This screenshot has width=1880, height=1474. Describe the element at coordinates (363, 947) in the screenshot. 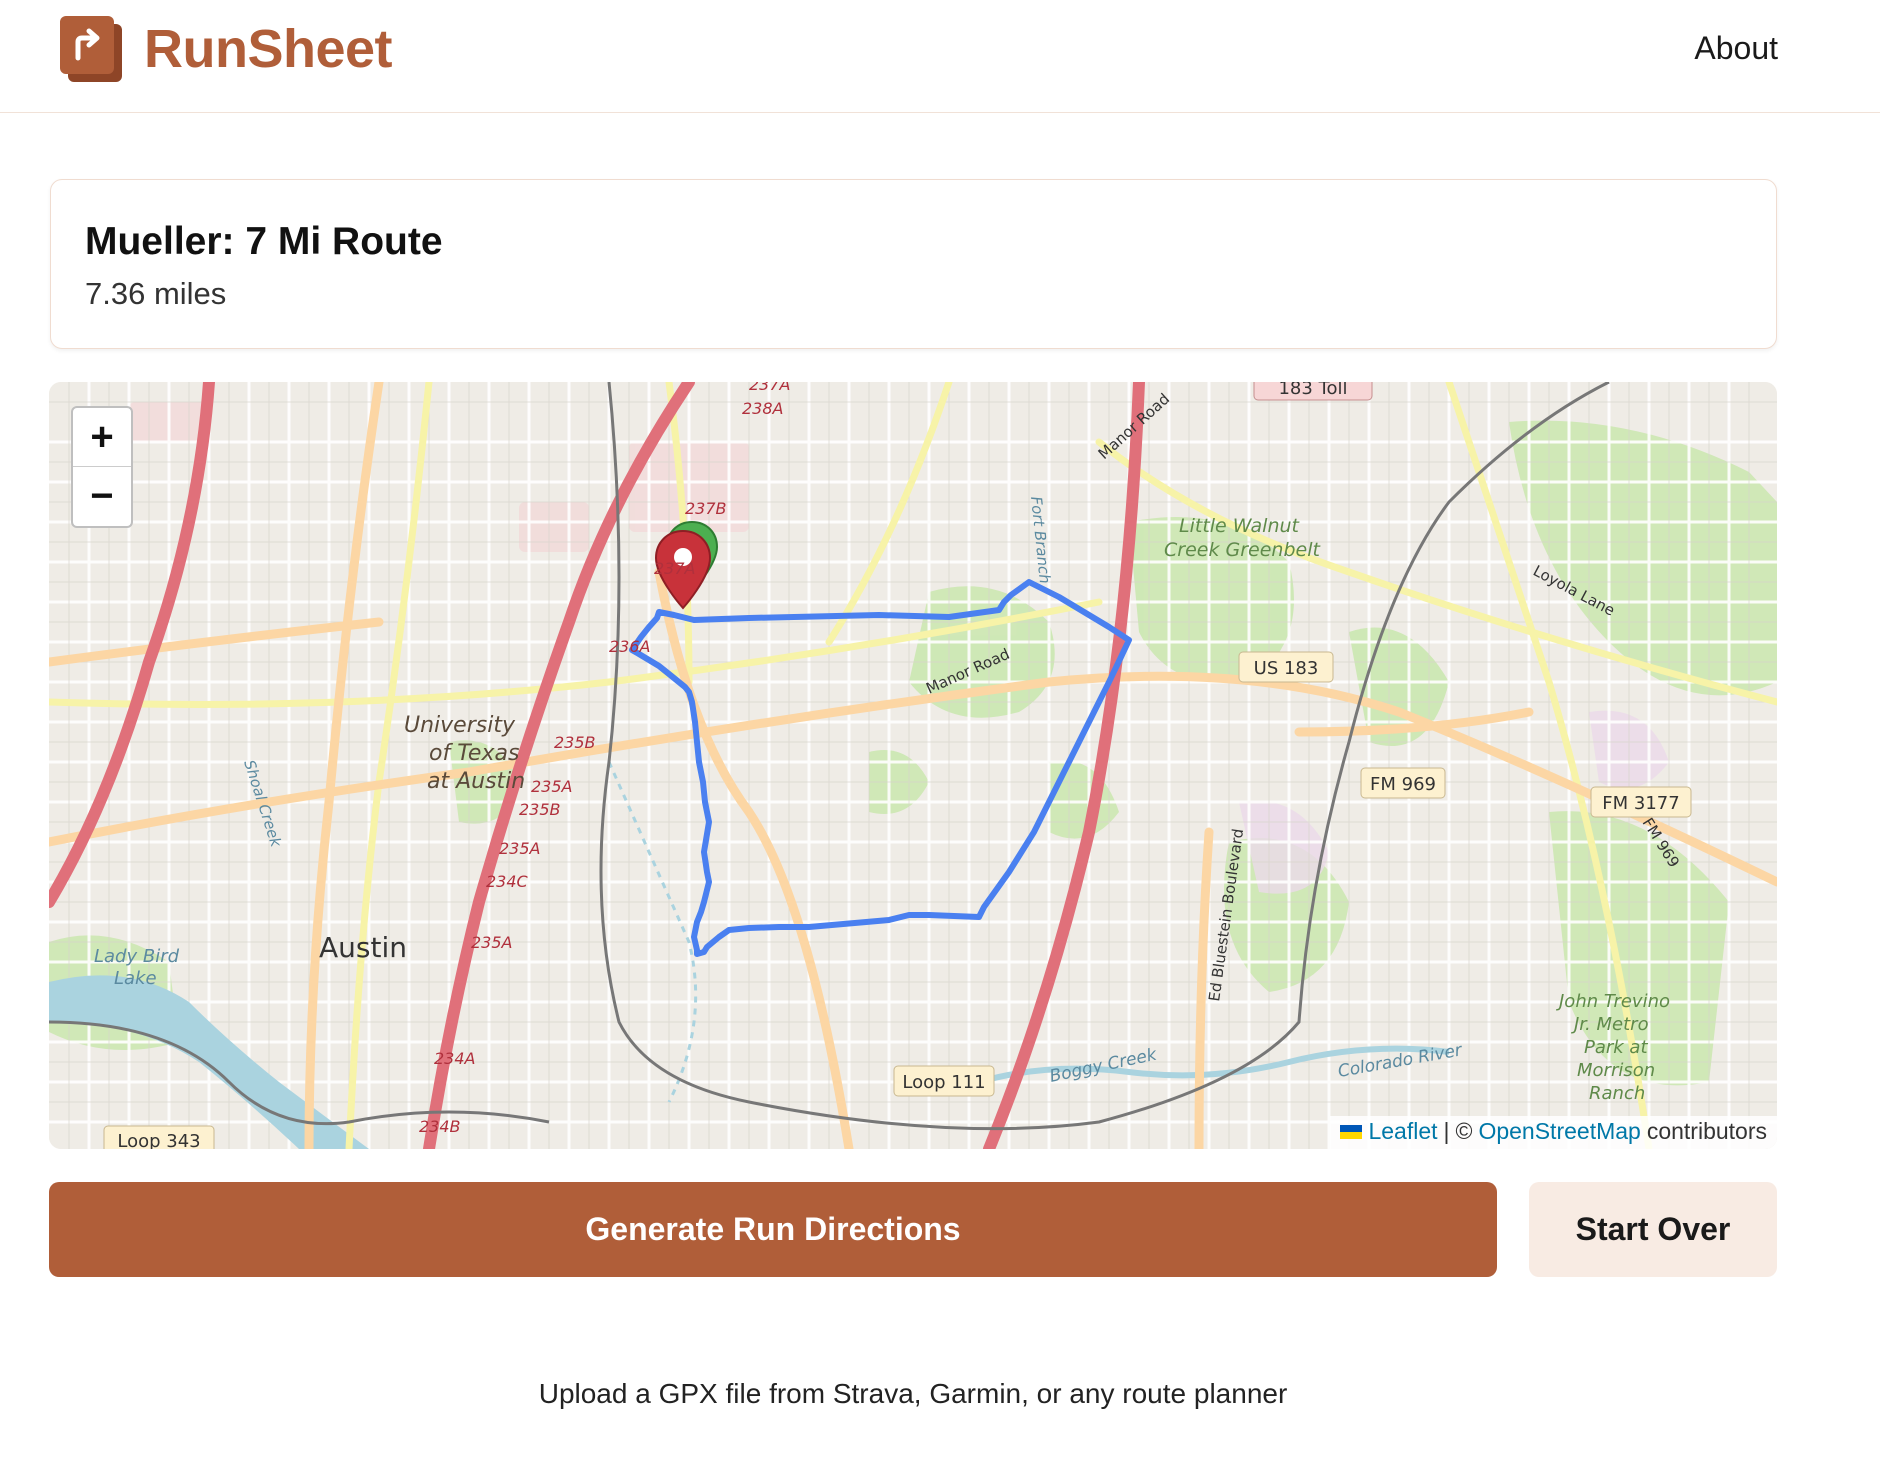

I see `svg-text: Austin` at that location.